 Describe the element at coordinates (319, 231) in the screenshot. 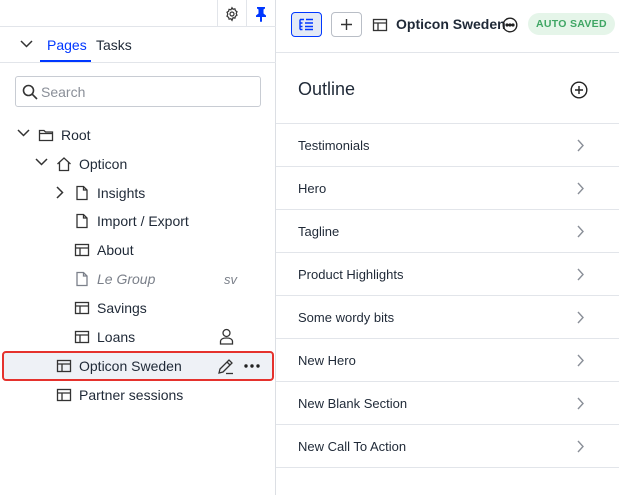

I see `section-label: Tagline` at that location.